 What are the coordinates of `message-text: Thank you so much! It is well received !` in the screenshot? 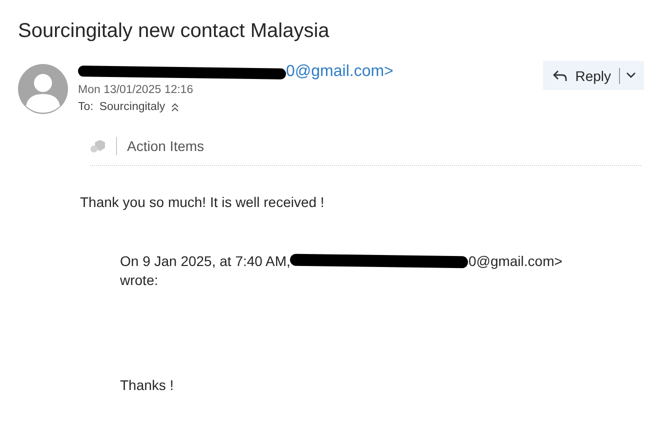 It's located at (203, 202).